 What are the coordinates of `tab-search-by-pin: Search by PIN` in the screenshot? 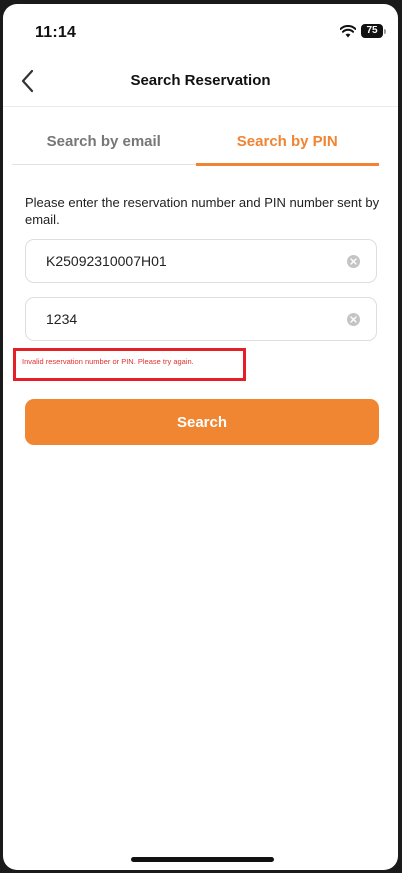 It's located at (287, 144).